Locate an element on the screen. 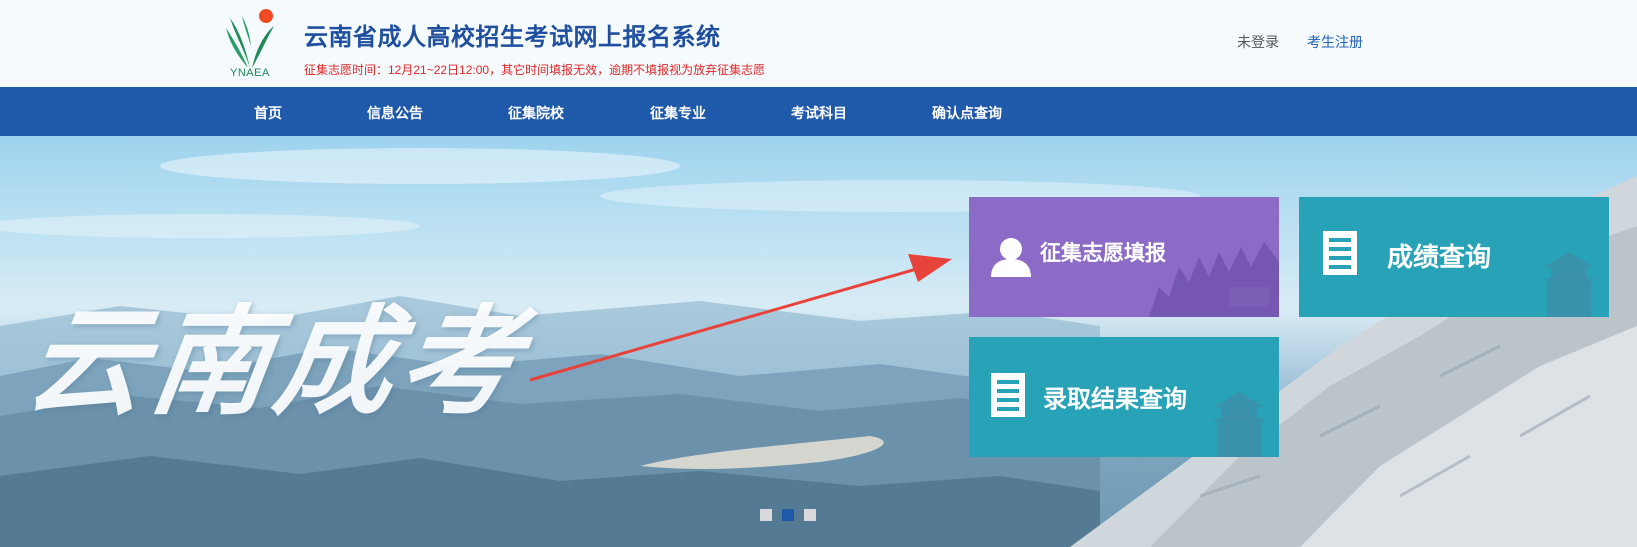 This screenshot has width=1637, height=547. header-links: 未登录 考生注册 is located at coordinates (1437, 42).